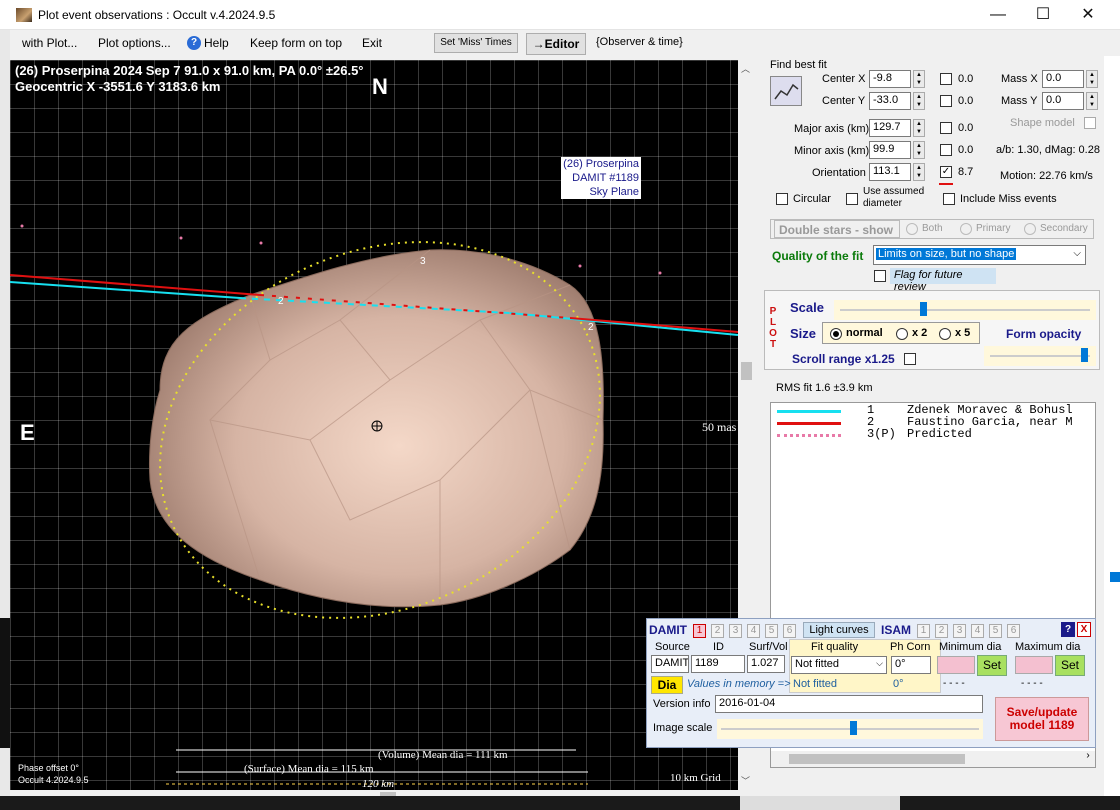 The height and width of the screenshot is (810, 1120). I want to click on legend-hscroll: ›, so click(933, 759).